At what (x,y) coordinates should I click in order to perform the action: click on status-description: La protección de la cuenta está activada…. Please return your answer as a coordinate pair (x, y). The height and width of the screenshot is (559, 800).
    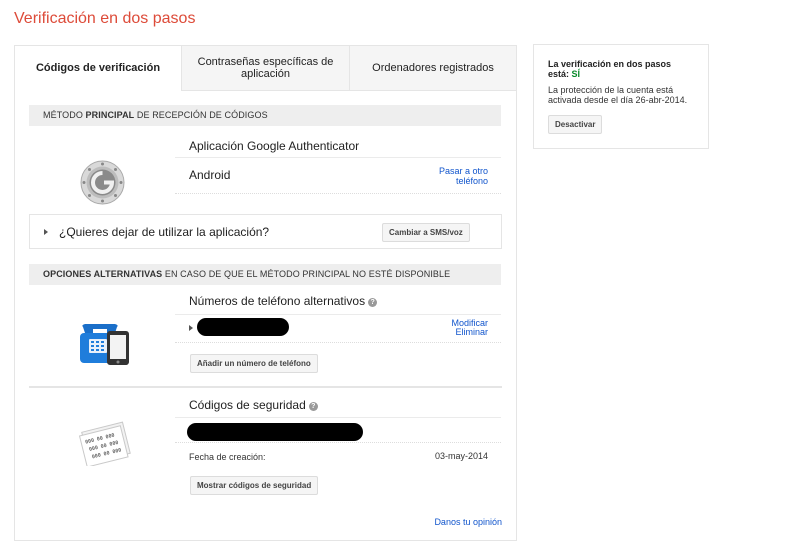
    Looking at the image, I should click on (618, 95).